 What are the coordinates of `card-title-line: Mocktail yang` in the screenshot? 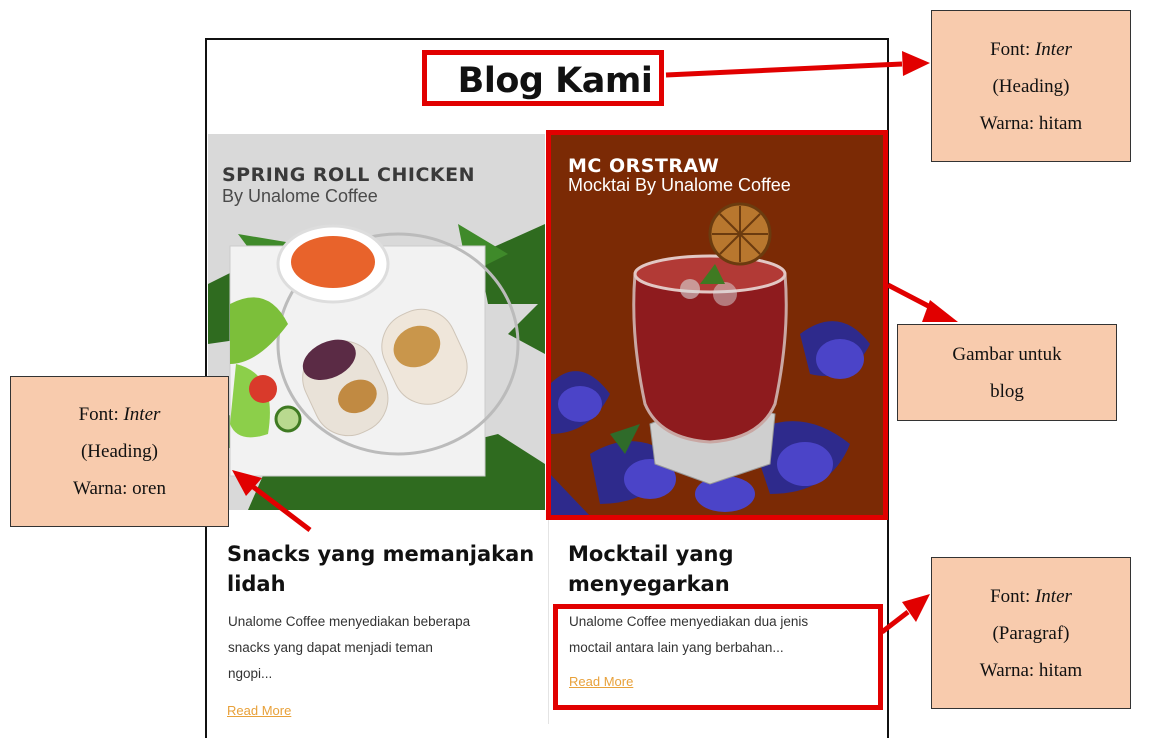 It's located at (651, 554).